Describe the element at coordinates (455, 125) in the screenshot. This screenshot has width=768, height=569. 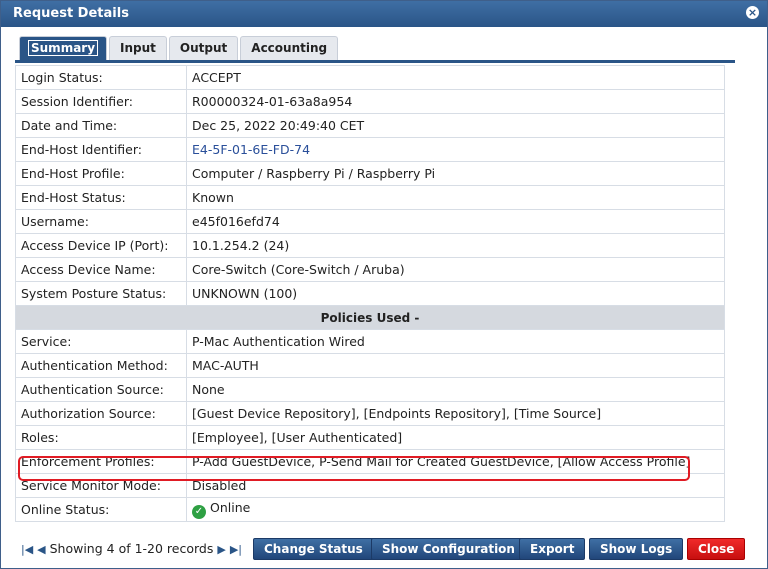
I see `row-value: Dec 25, 2022 20:49:40 CET` at that location.